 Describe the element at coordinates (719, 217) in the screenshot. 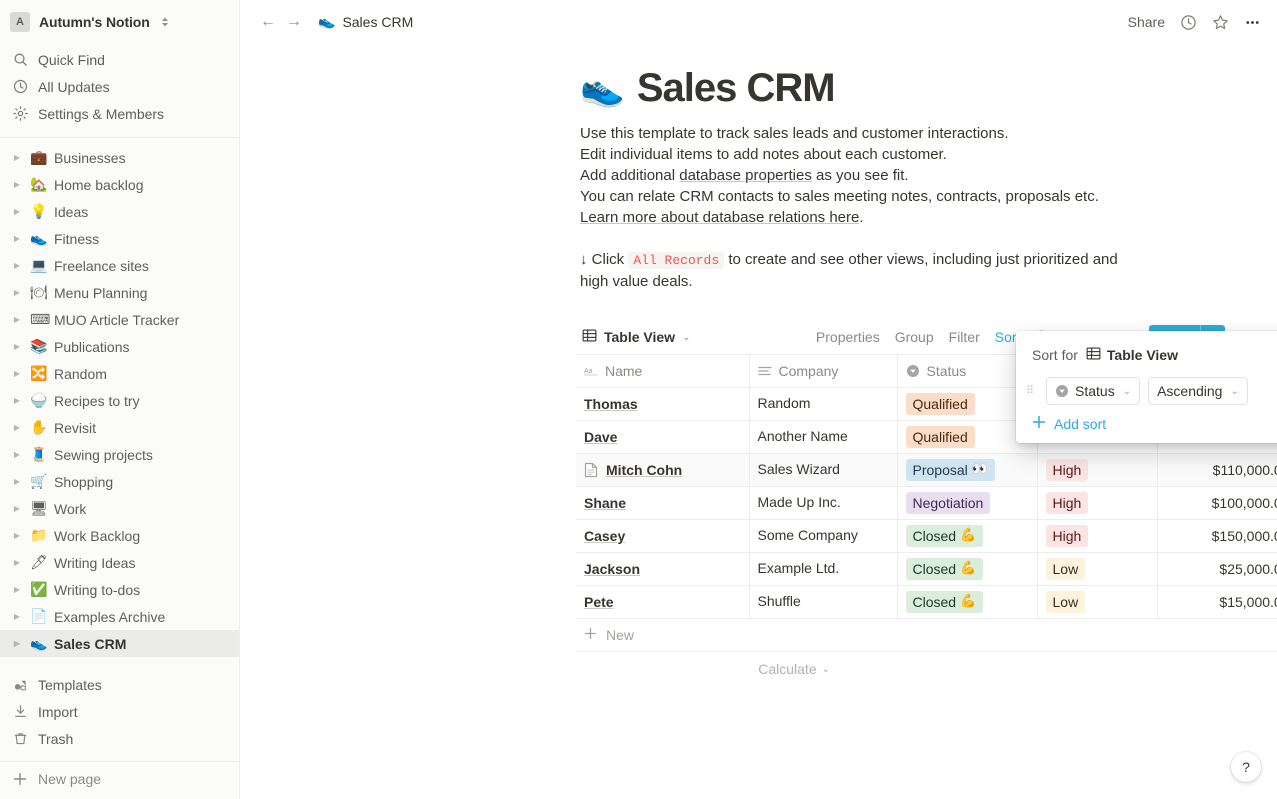

I see `database-relations-link: Learn more about database relations here` at that location.